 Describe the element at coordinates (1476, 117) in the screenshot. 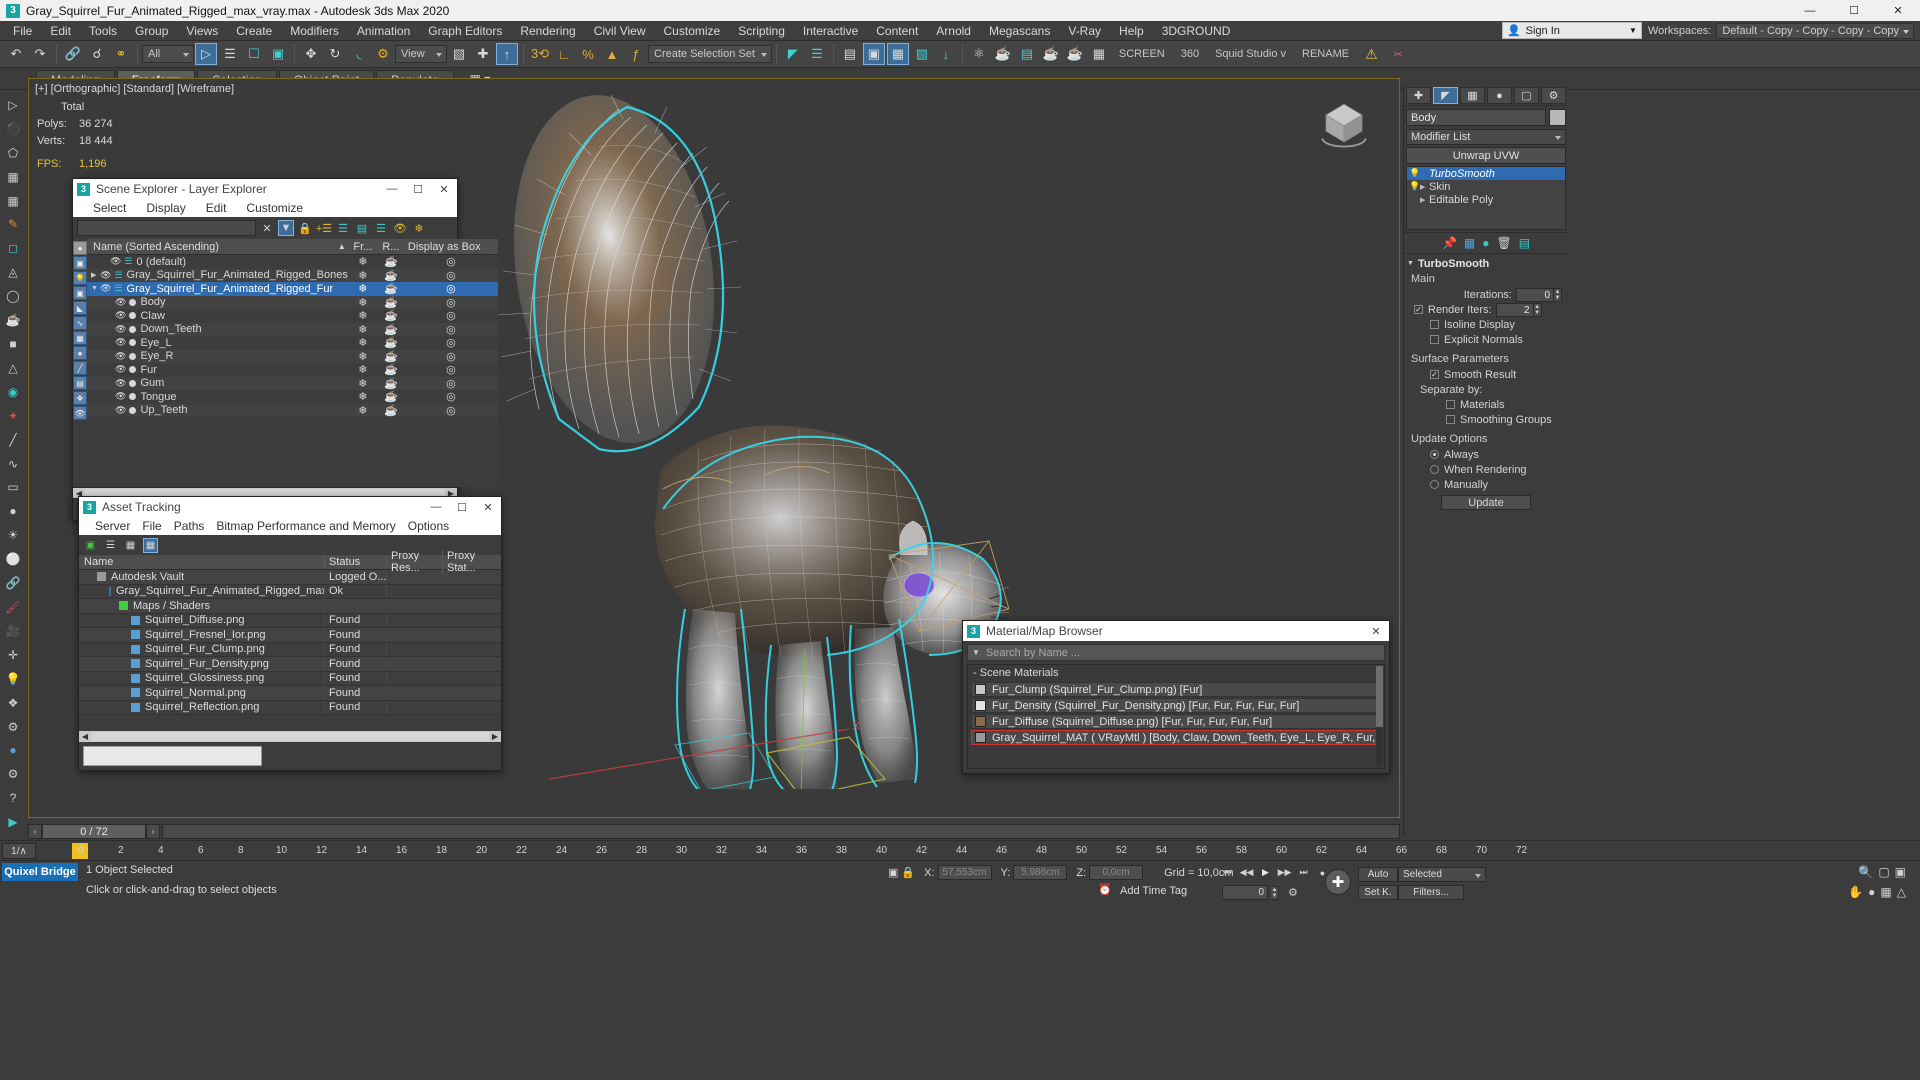

I see `object-name-input: Body` at that location.